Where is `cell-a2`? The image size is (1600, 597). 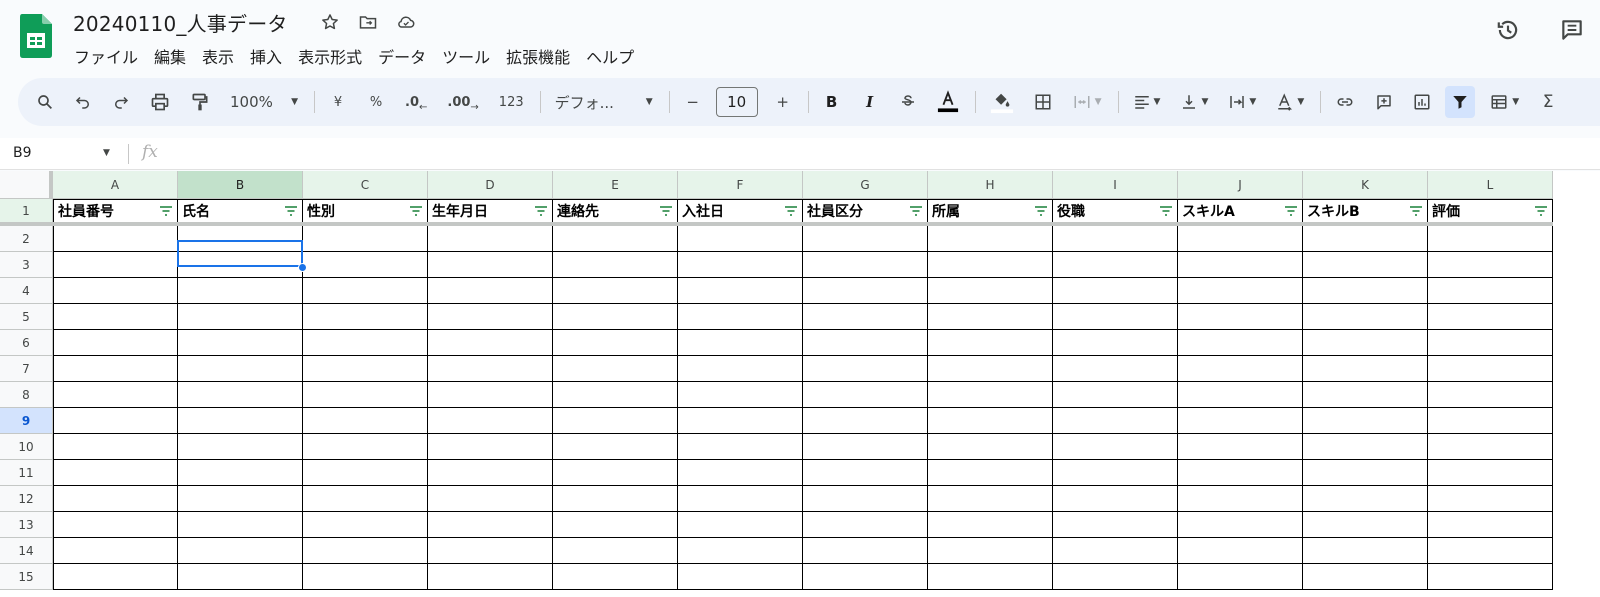
cell-a2 is located at coordinates (115, 239).